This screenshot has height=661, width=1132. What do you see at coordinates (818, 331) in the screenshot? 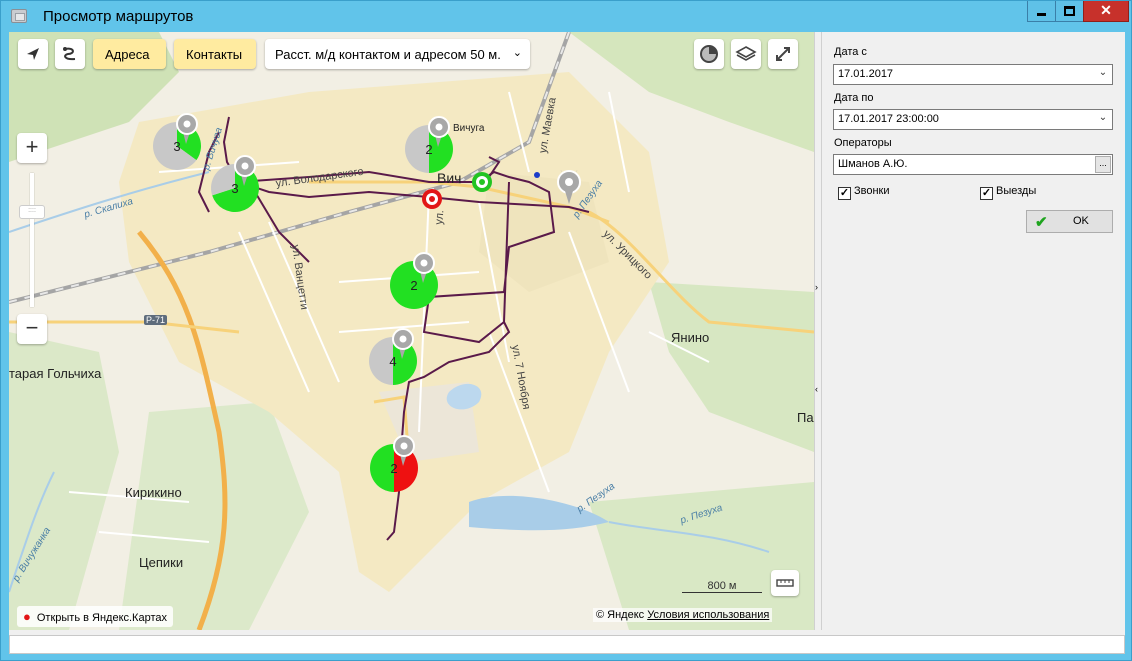
I see `panel-splitter: › ‹` at bounding box center [818, 331].